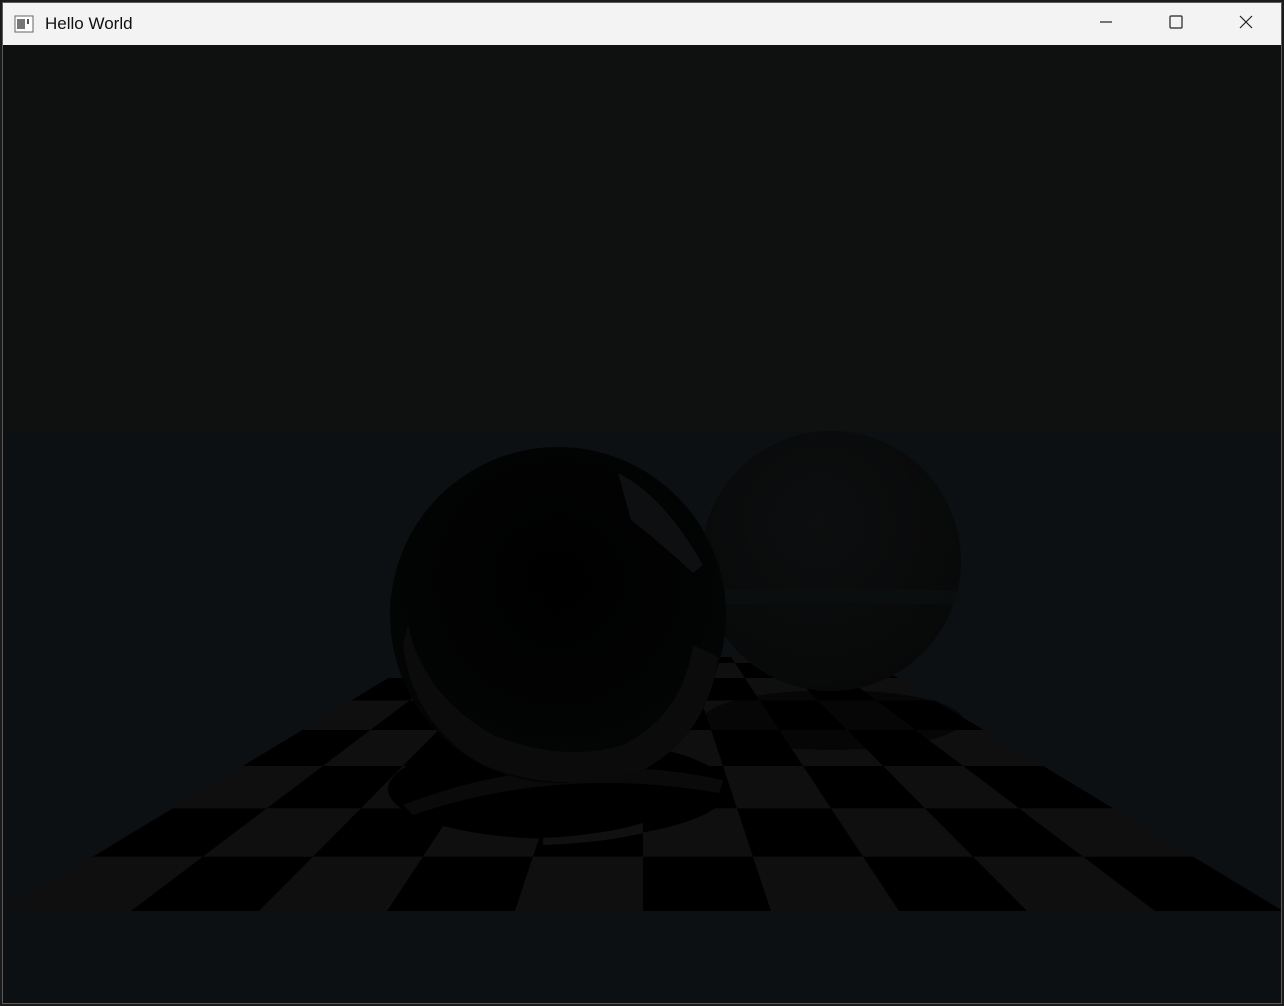 The image size is (1284, 1006). What do you see at coordinates (89, 23) in the screenshot?
I see `window-title: Hello World` at bounding box center [89, 23].